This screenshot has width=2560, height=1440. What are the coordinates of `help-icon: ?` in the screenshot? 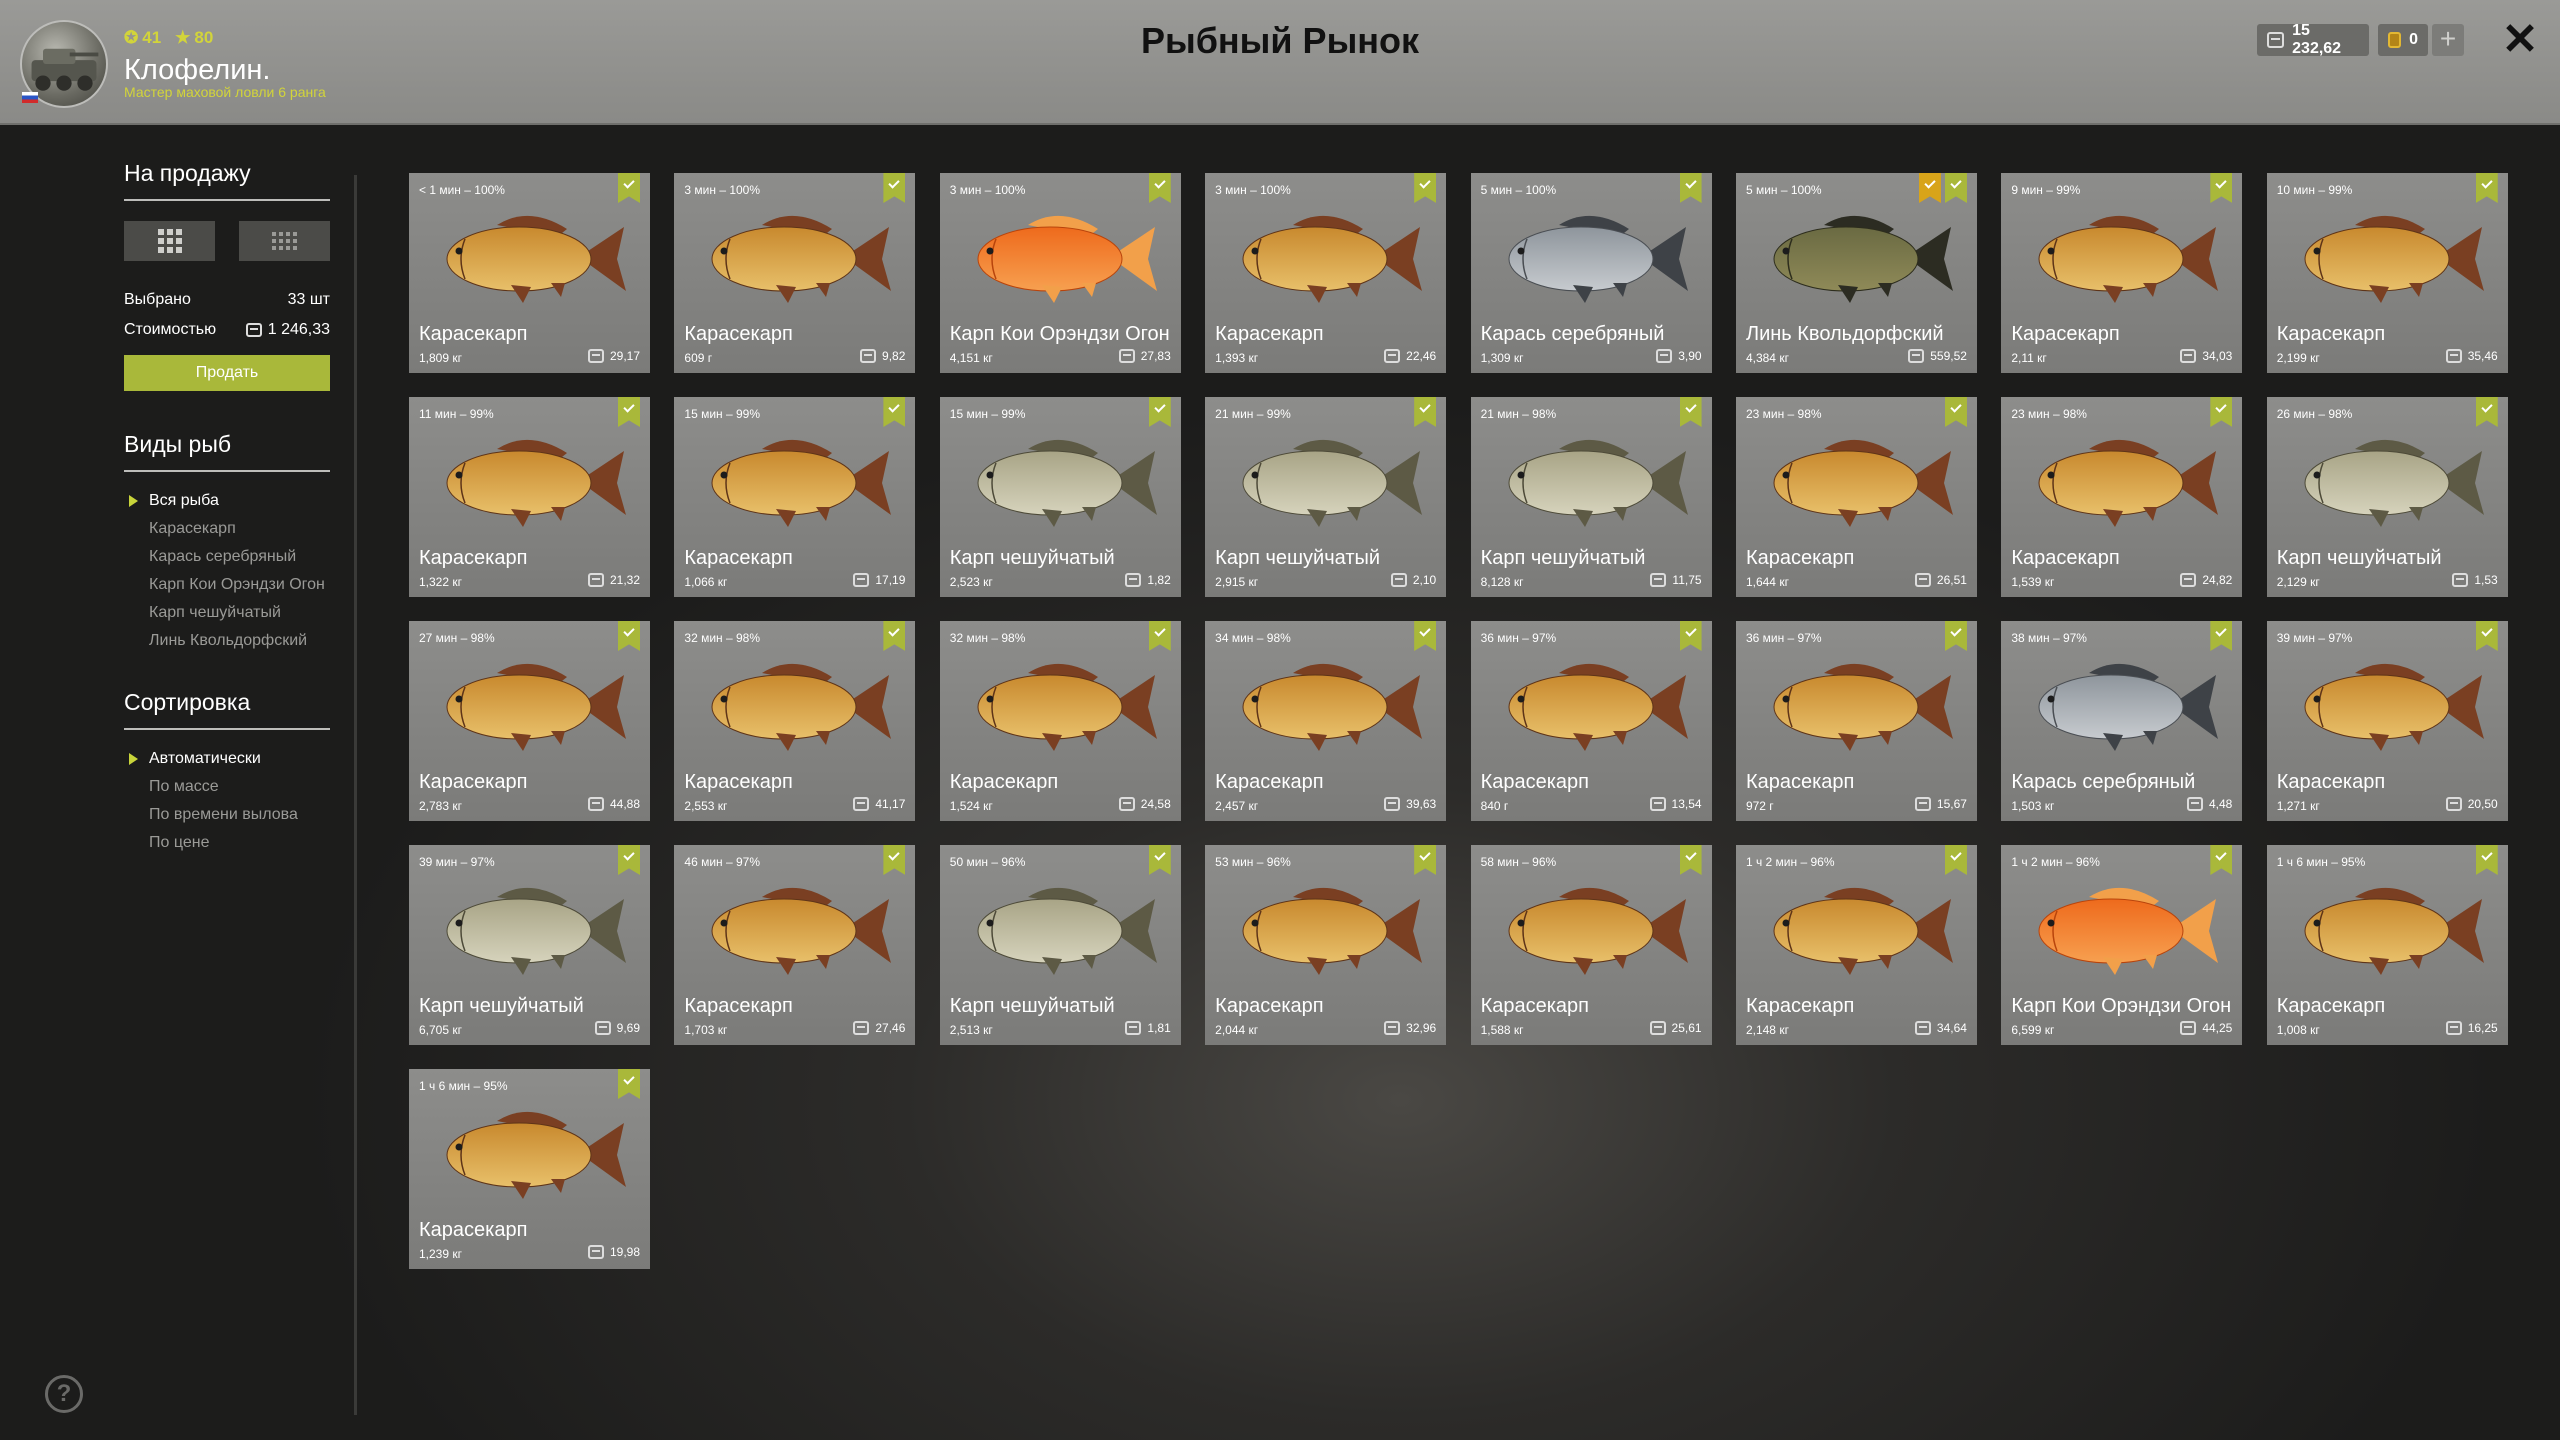 It's located at (64, 1394).